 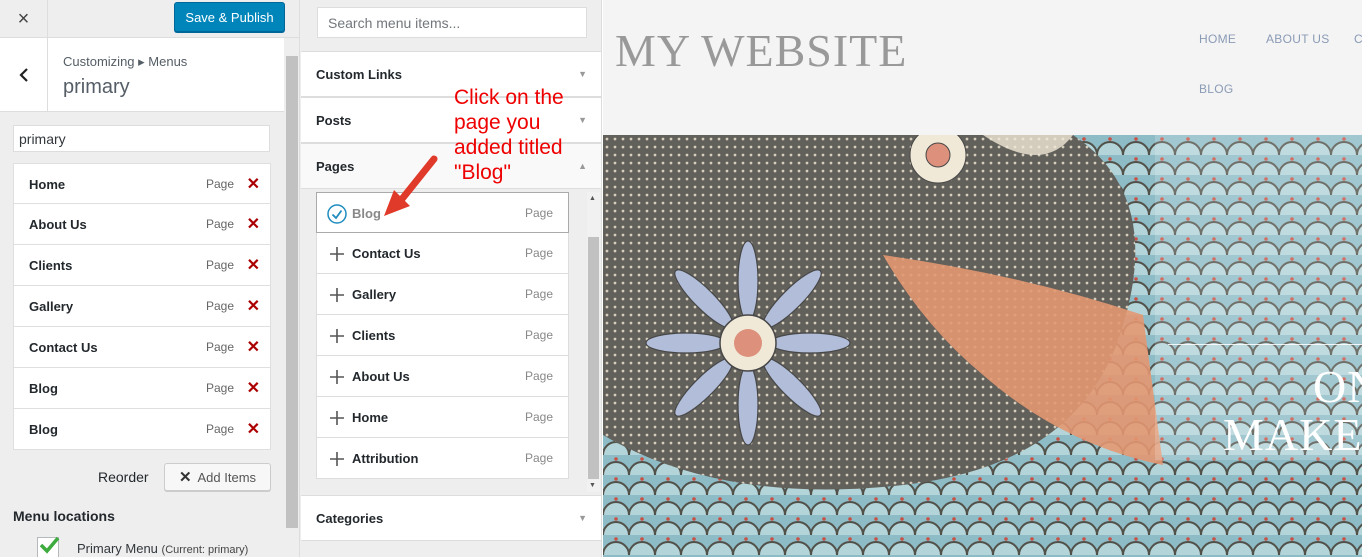 I want to click on checkmark-icon, so click(x=49, y=545).